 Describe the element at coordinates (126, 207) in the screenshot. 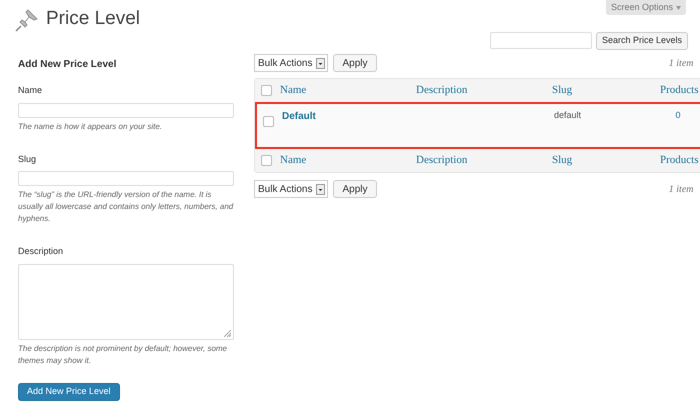

I see `help-text: The “slug” is the URL-friendly version of the name. It is usually all lowercase and contains only letters, numbers, and hyphens.` at that location.